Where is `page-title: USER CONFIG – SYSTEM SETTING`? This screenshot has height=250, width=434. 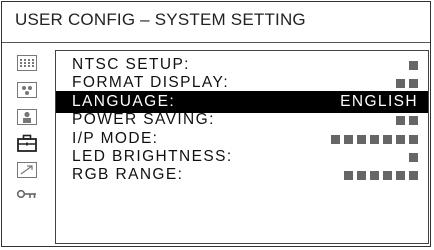 page-title: USER CONFIG – SYSTEM SETTING is located at coordinates (160, 19).